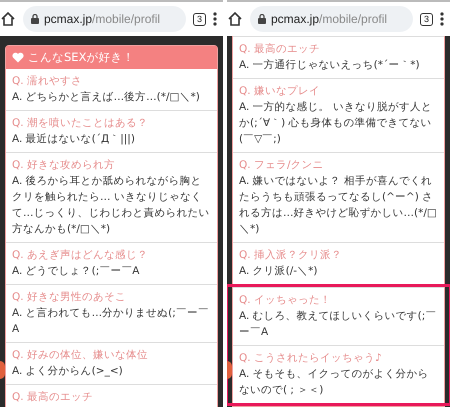  I want to click on answer-text: A. どうでしょ？(;￣ー￣A, so click(76, 271).